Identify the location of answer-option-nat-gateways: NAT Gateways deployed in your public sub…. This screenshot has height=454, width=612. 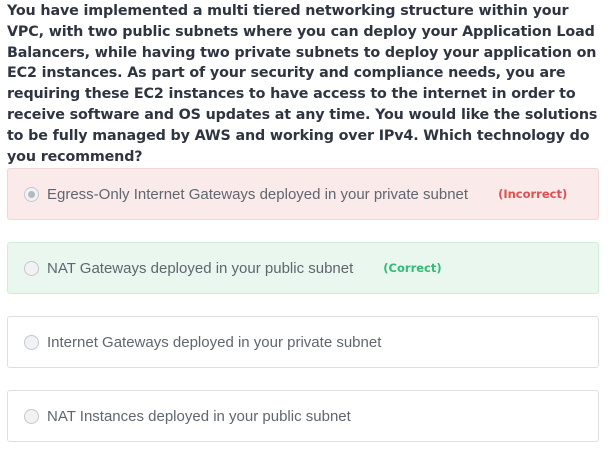
(303, 268).